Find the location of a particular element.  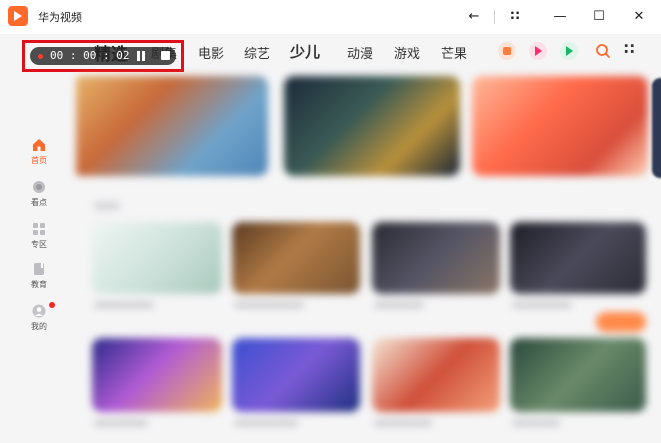

recording-frame: 00 : 00 : 02 is located at coordinates (103, 56).